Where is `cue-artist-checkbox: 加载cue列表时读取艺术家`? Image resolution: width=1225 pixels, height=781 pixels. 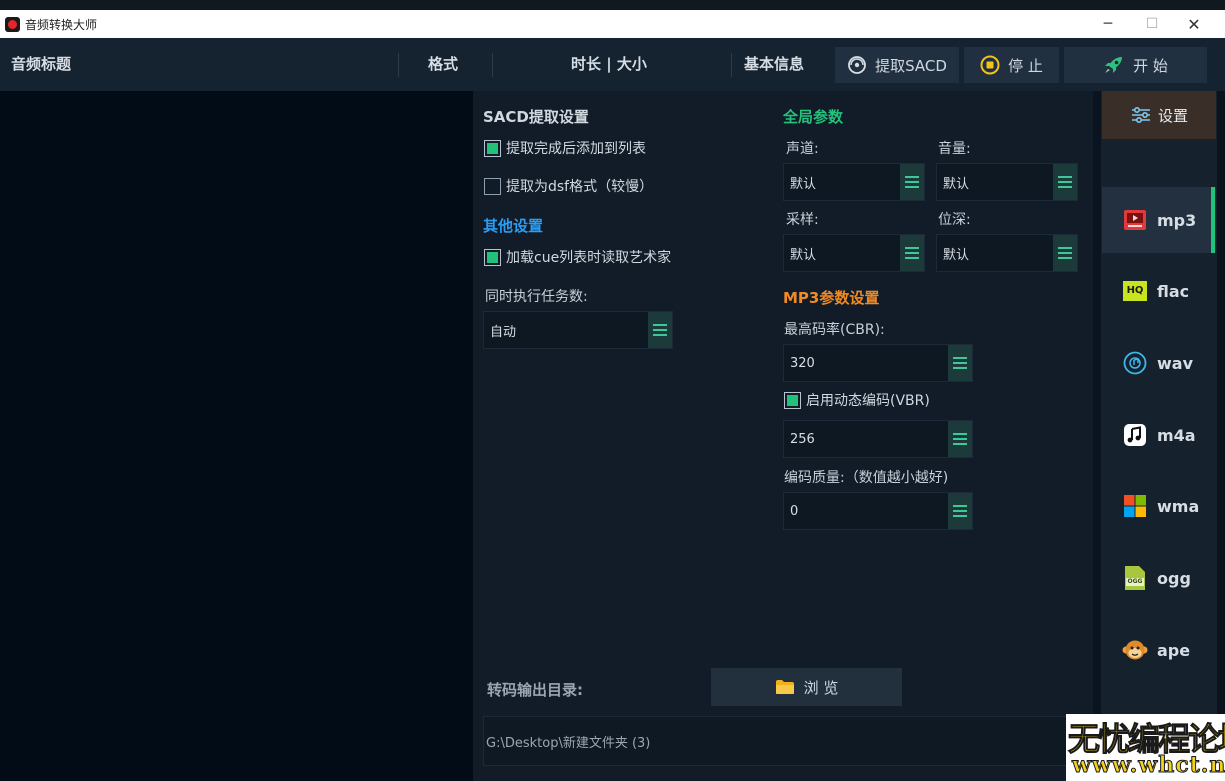 cue-artist-checkbox: 加载cue列表时读取艺术家 is located at coordinates (577, 257).